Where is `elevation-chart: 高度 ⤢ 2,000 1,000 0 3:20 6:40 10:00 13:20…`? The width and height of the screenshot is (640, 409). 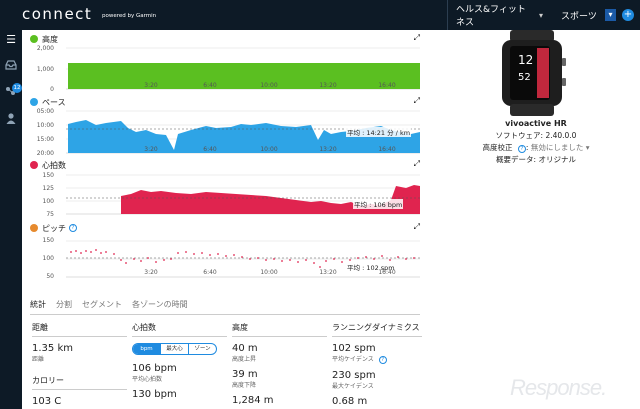
elevation-chart: 高度 ⤢ 2,000 1,000 0 3:20 6:40 10:00 13:20… is located at coordinates (225, 63).